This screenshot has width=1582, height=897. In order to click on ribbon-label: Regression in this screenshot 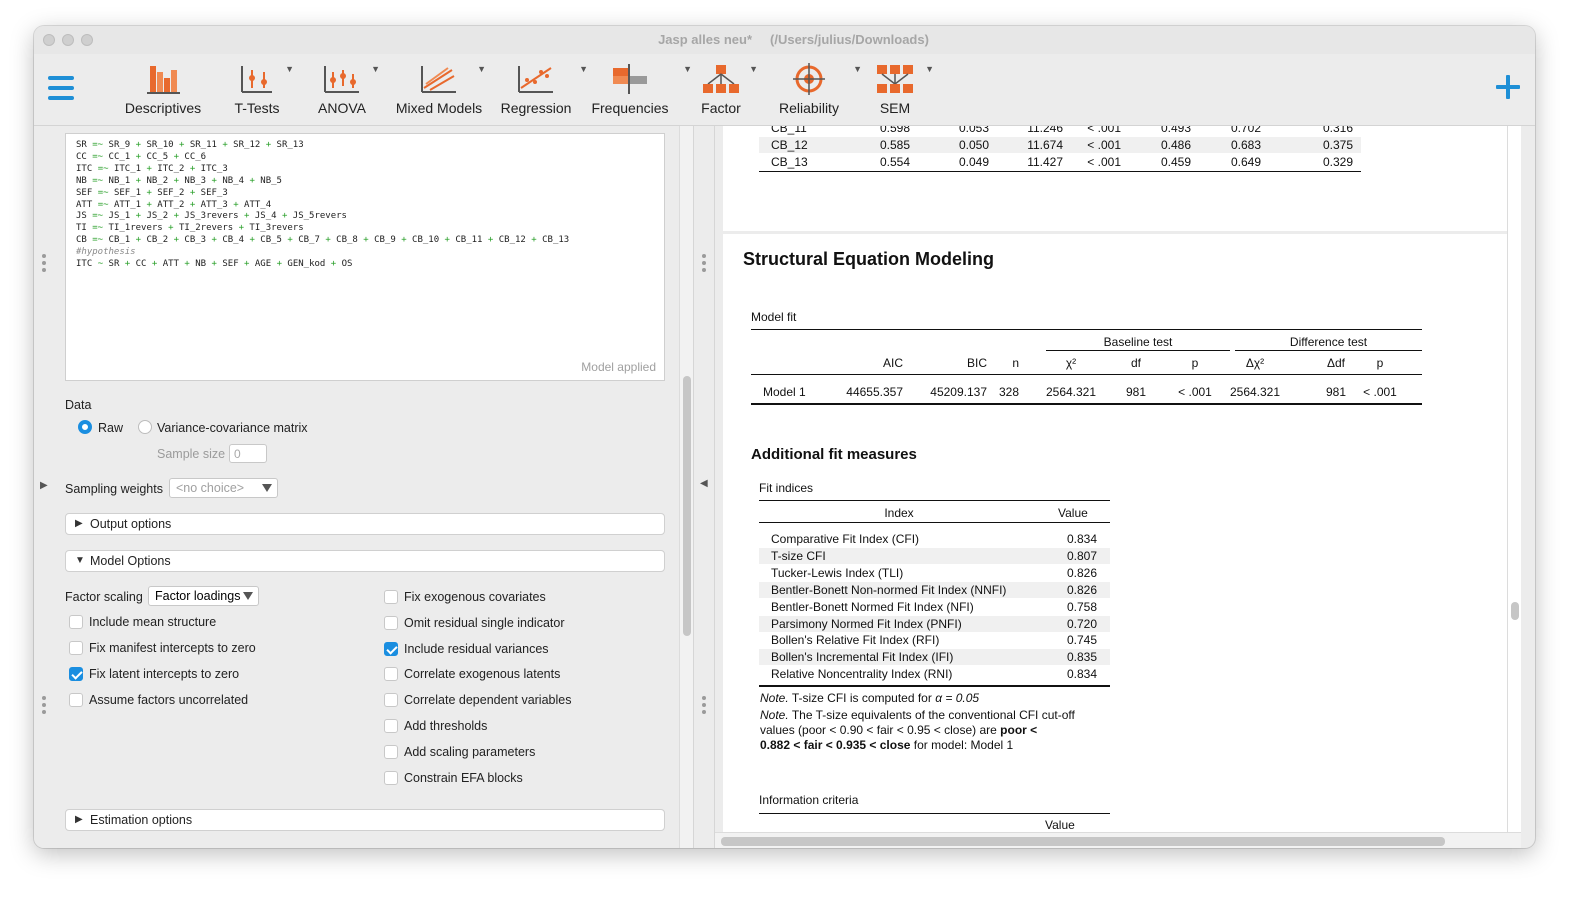, I will do `click(536, 108)`.